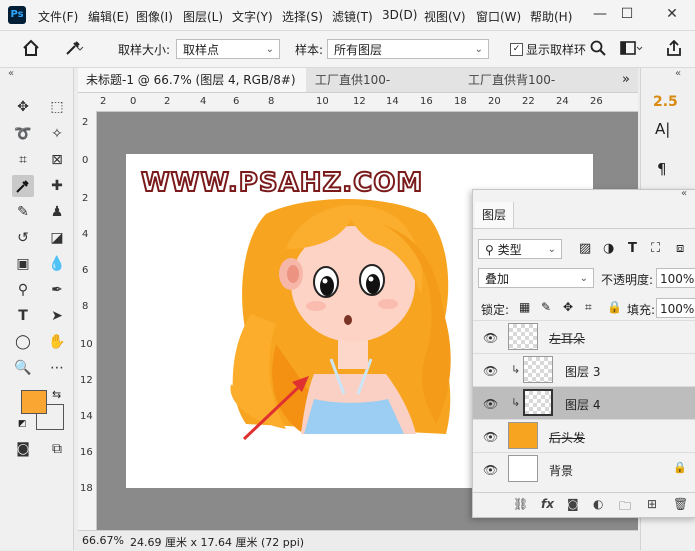 The width and height of the screenshot is (695, 551). I want to click on minimize-button: —, so click(600, 14).